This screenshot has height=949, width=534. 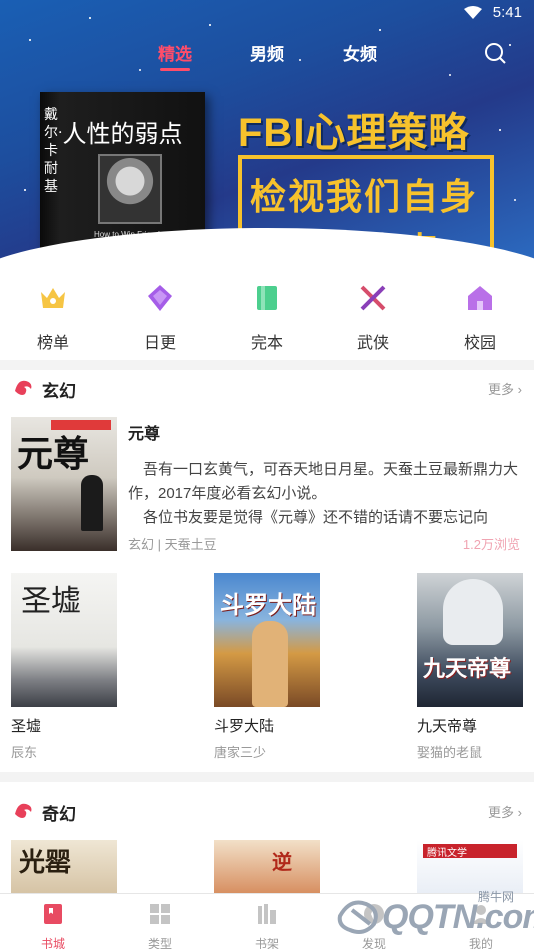 I want to click on book-card: 九天帝尊 九天帝尊 娶猫的老鼠, so click(x=470, y=667).